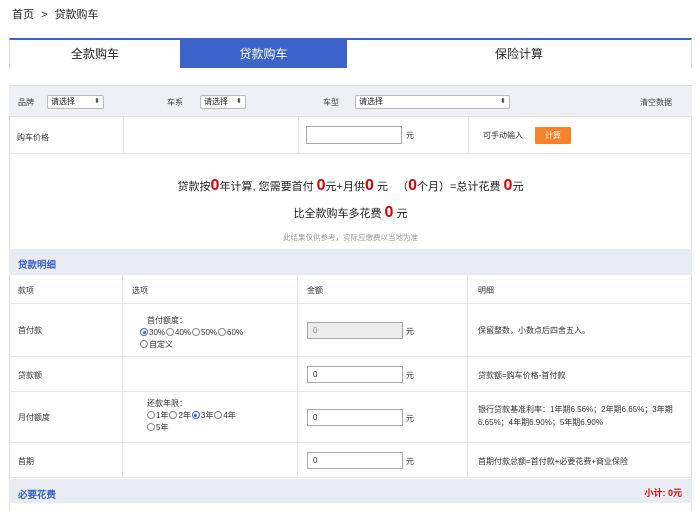  I want to click on tab-loan-purchase: 贷款购车, so click(263, 54).